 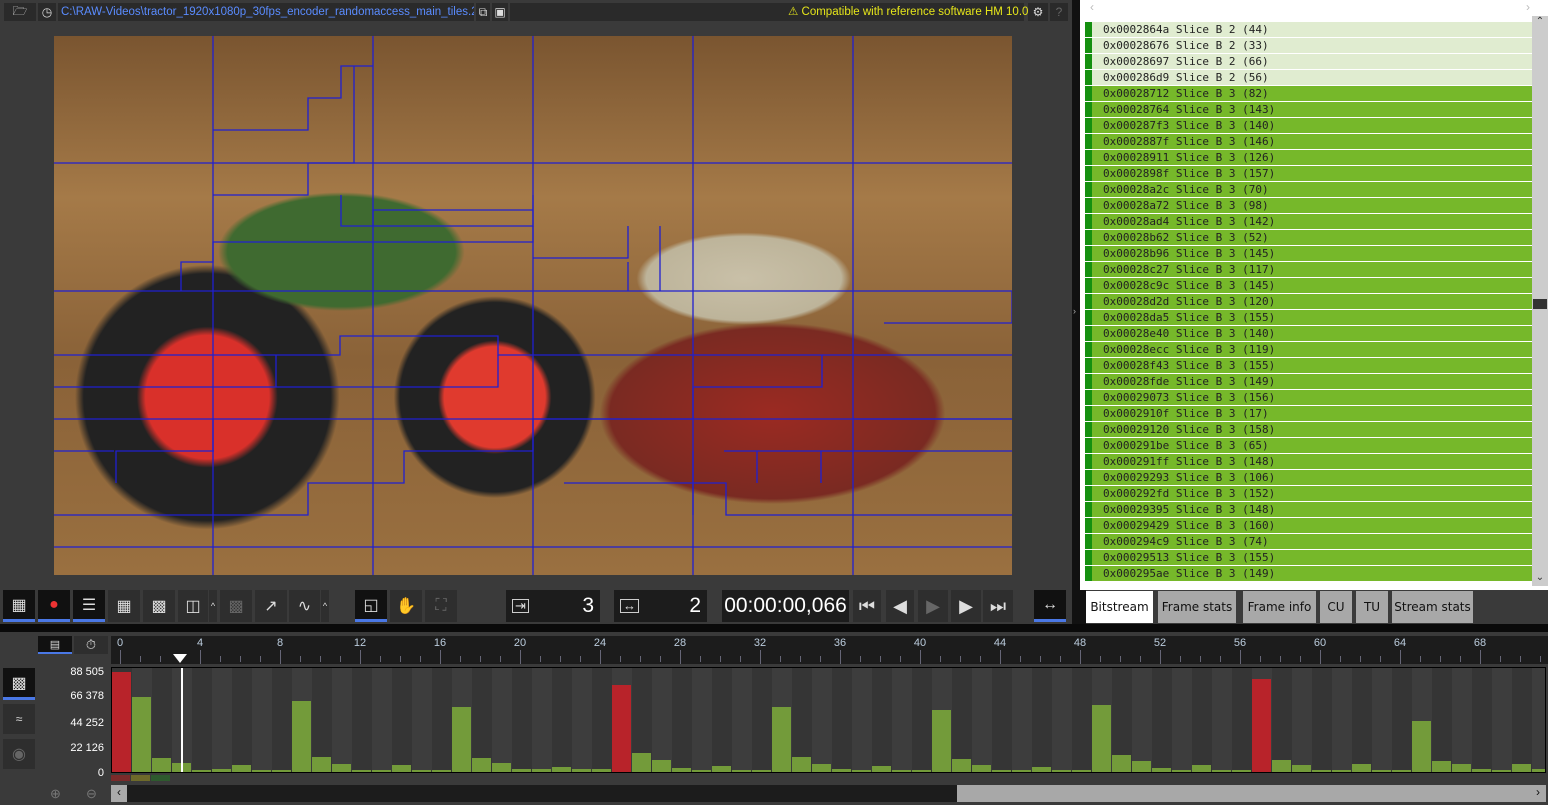 What do you see at coordinates (1308, 110) in the screenshot?
I see `nal-unit-row: 0x00028764 Slice B 3 (143)` at bounding box center [1308, 110].